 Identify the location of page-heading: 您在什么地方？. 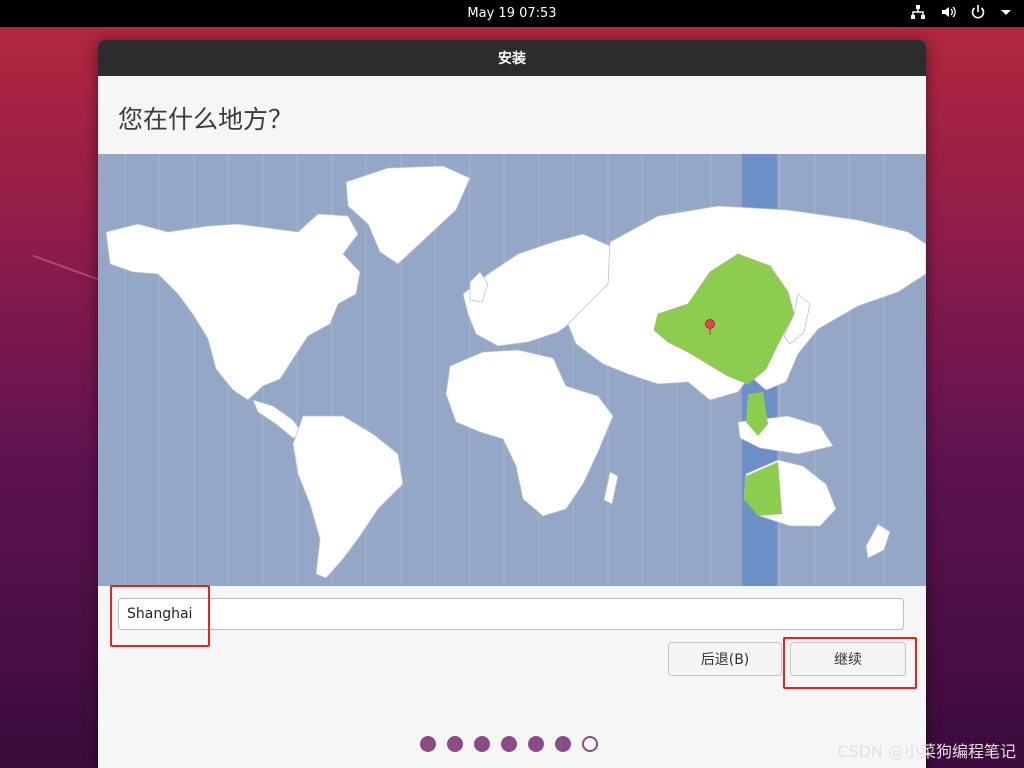
(206, 119).